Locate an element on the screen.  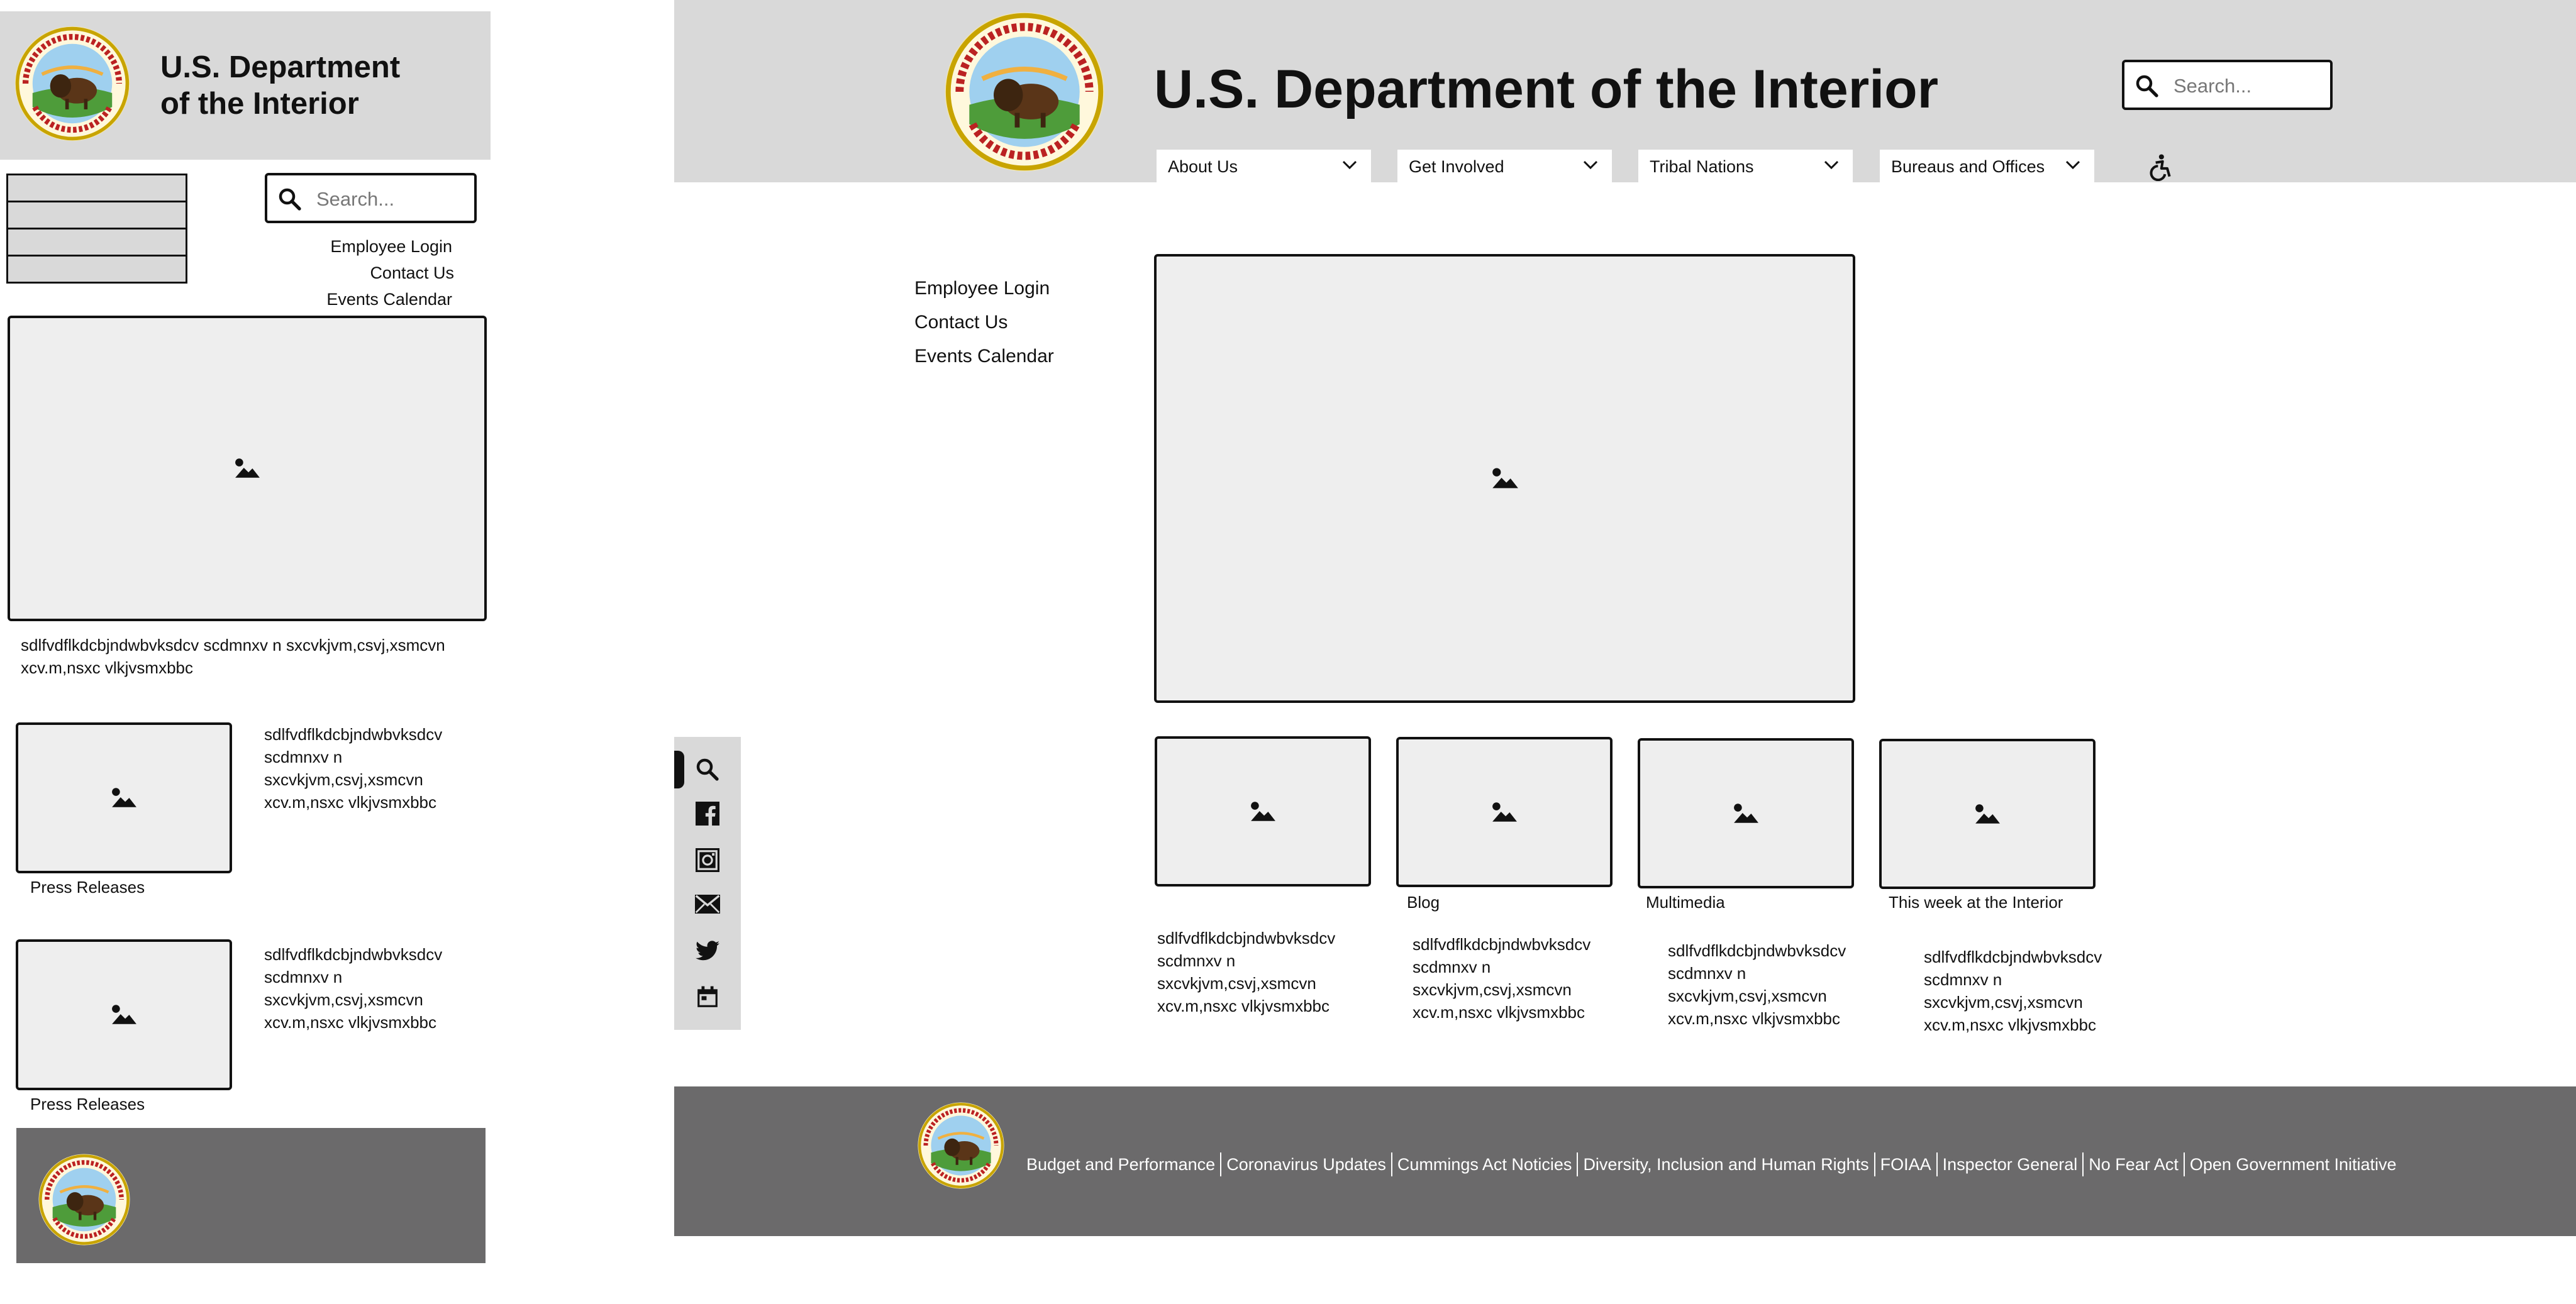
twitter-icon is located at coordinates (707, 951).